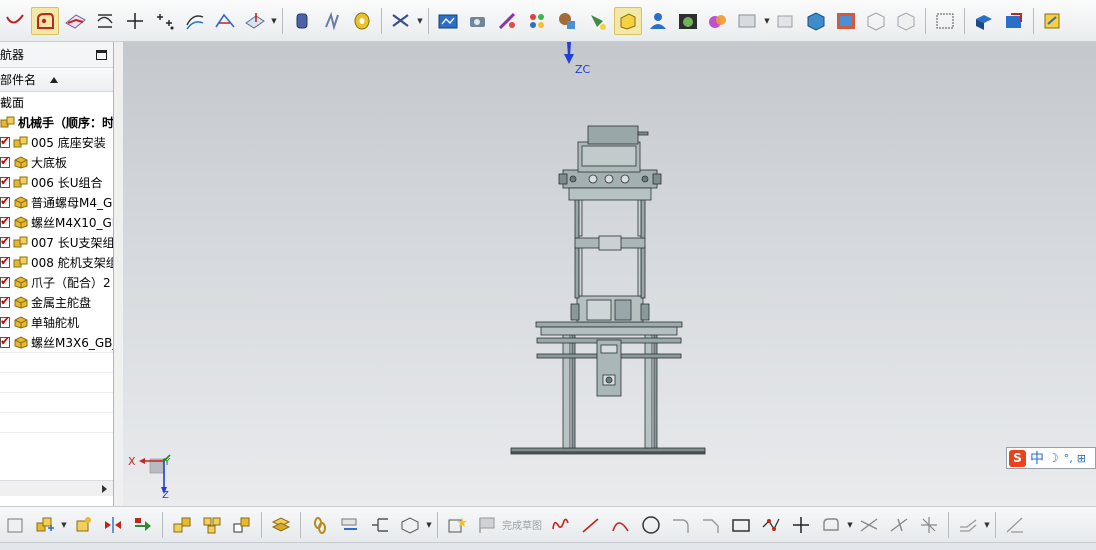 The image size is (1096, 550). Describe the element at coordinates (906, 21) in the screenshot. I see `hidden-cube-icon` at that location.